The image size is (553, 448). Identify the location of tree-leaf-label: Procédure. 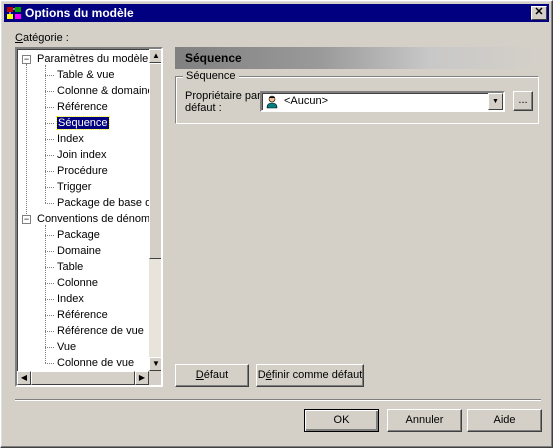
(82, 171).